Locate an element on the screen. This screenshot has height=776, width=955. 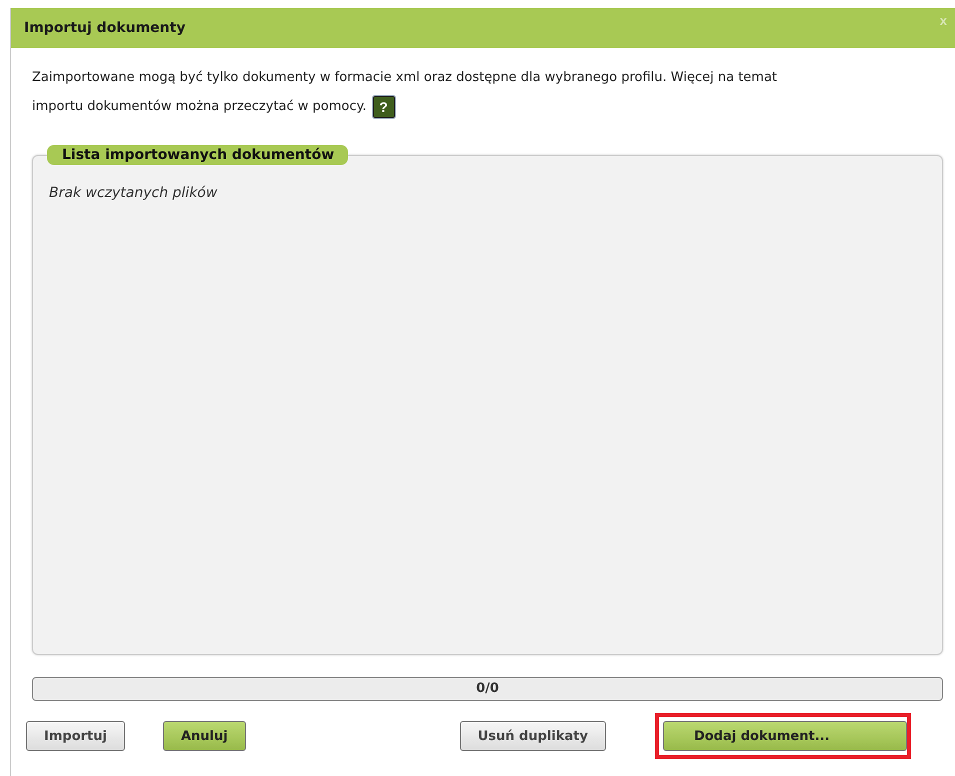
intro-text: importu dokumentów można przeczytać w pomocy. is located at coordinates (199, 107).